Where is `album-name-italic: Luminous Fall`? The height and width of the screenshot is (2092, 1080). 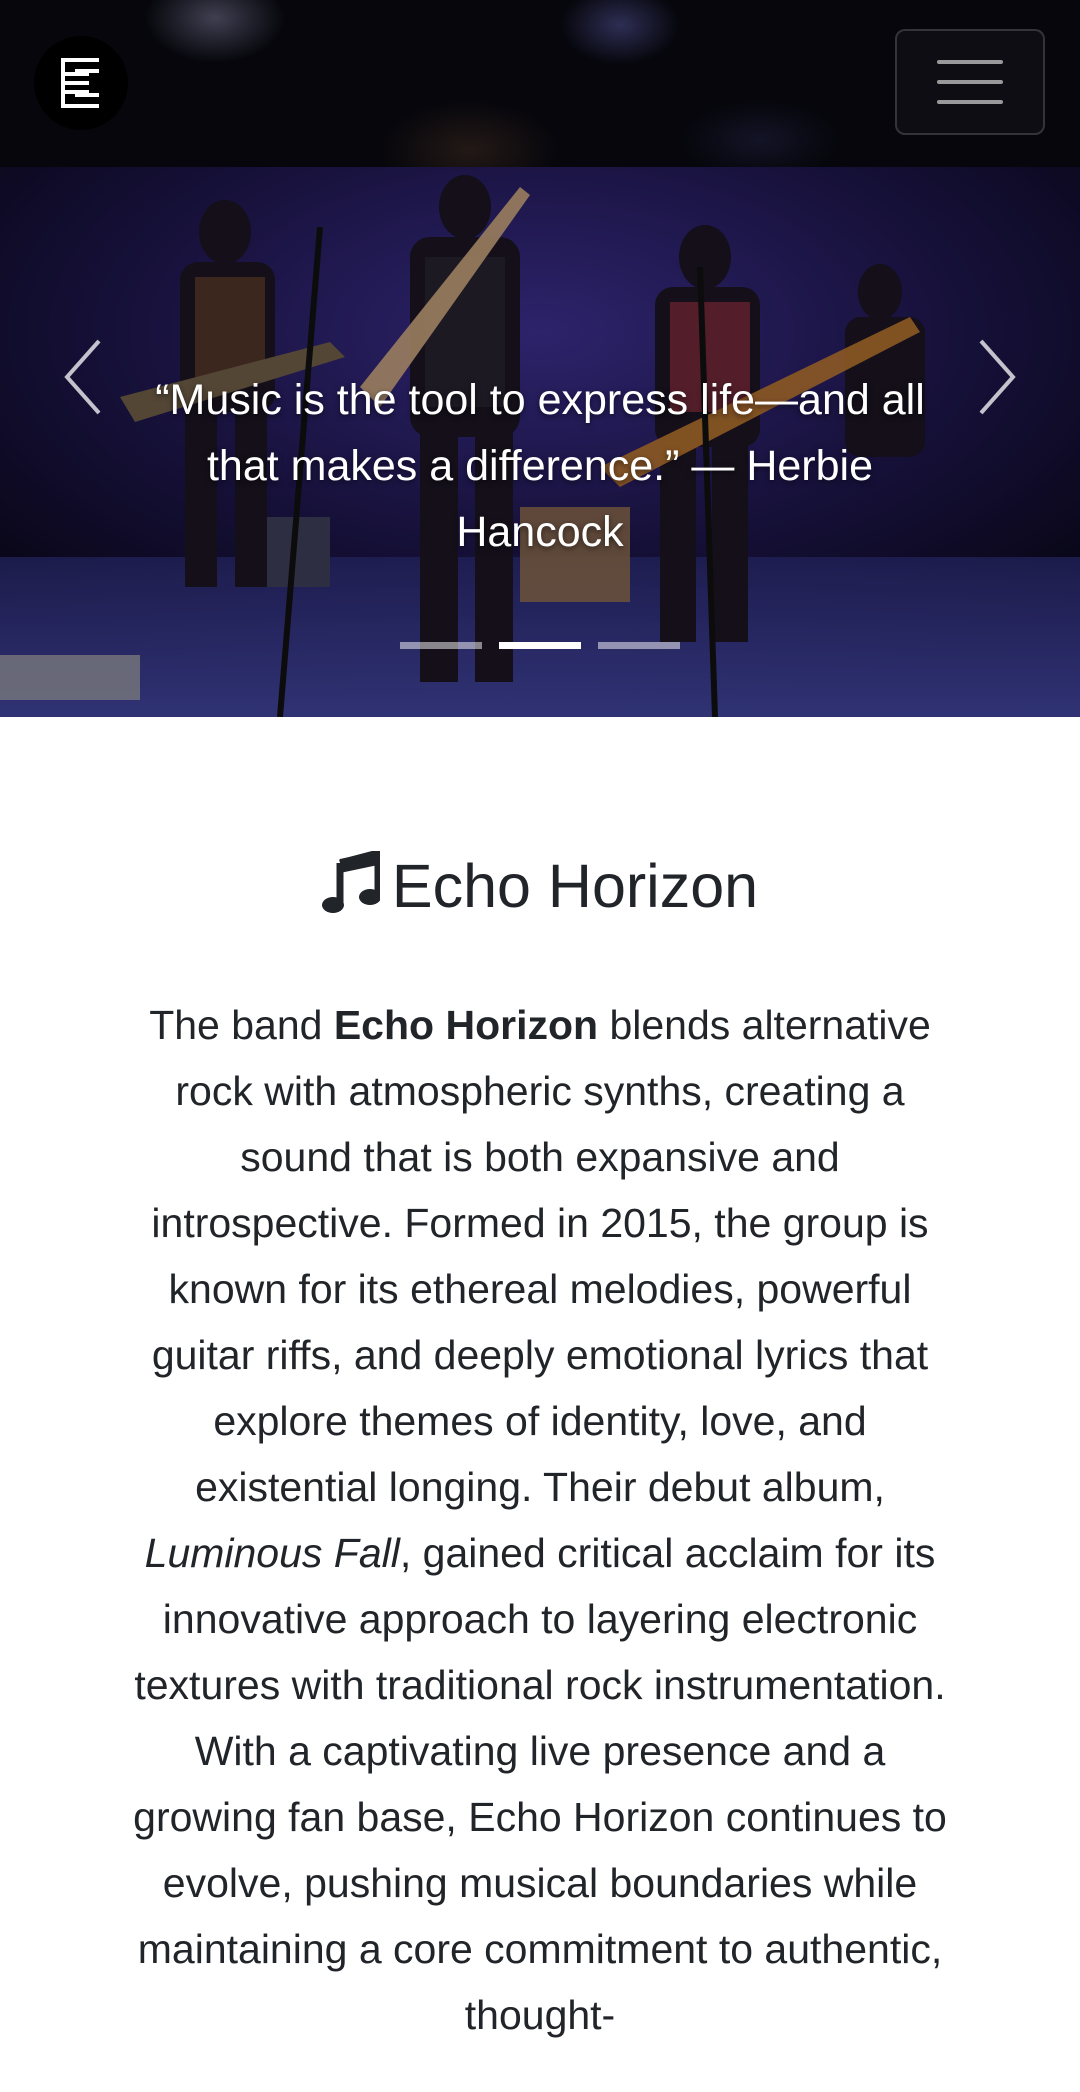 album-name-italic: Luminous Fall is located at coordinates (272, 1553).